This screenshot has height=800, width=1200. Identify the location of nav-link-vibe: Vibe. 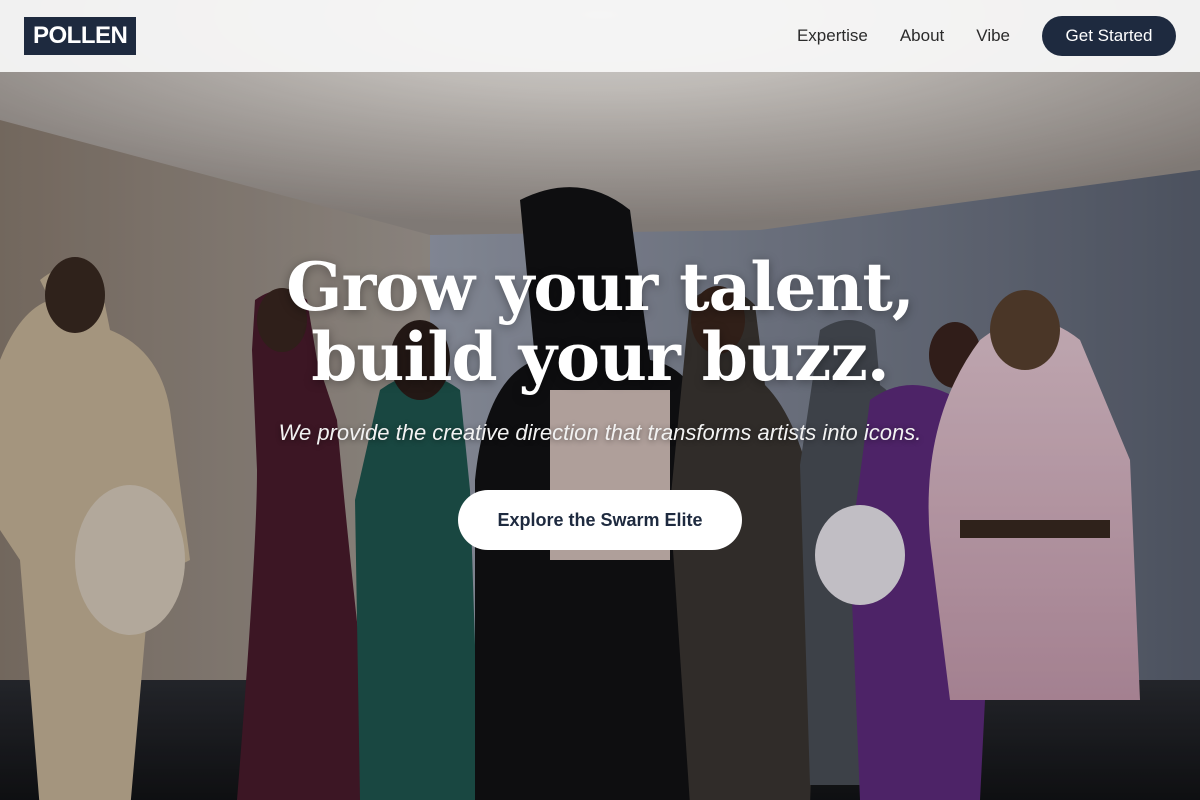
(993, 36).